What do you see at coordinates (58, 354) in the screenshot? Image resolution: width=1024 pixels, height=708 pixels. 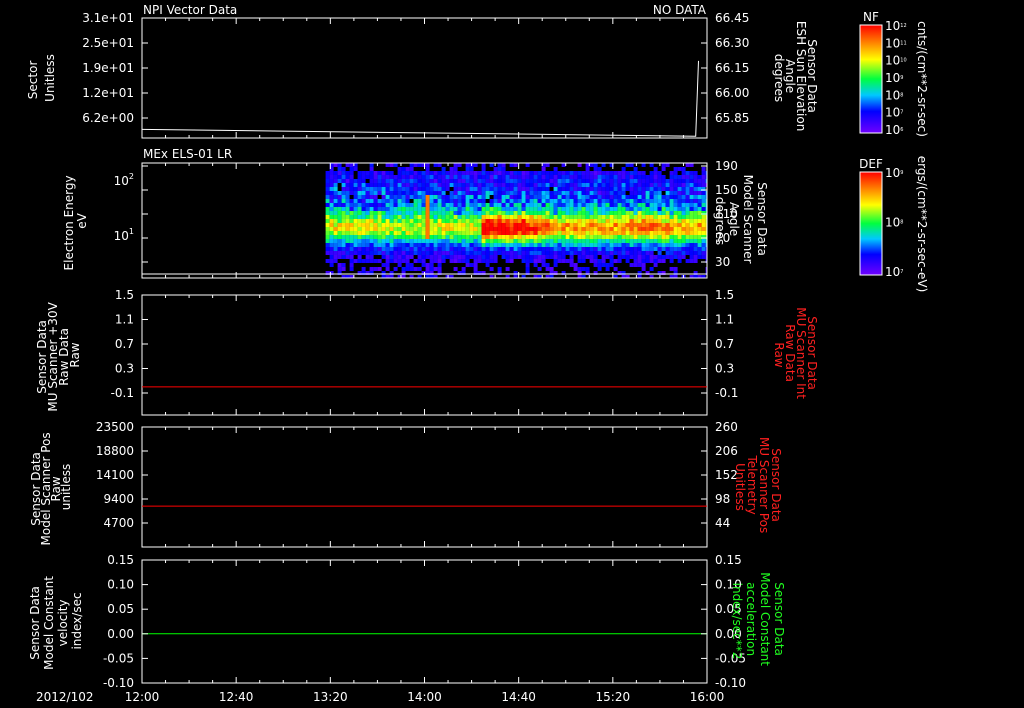 I see `svg-text:Sensor Data MU Scanner +: Sensor Data MU Scanner +30V Raw Data Raw` at bounding box center [58, 354].